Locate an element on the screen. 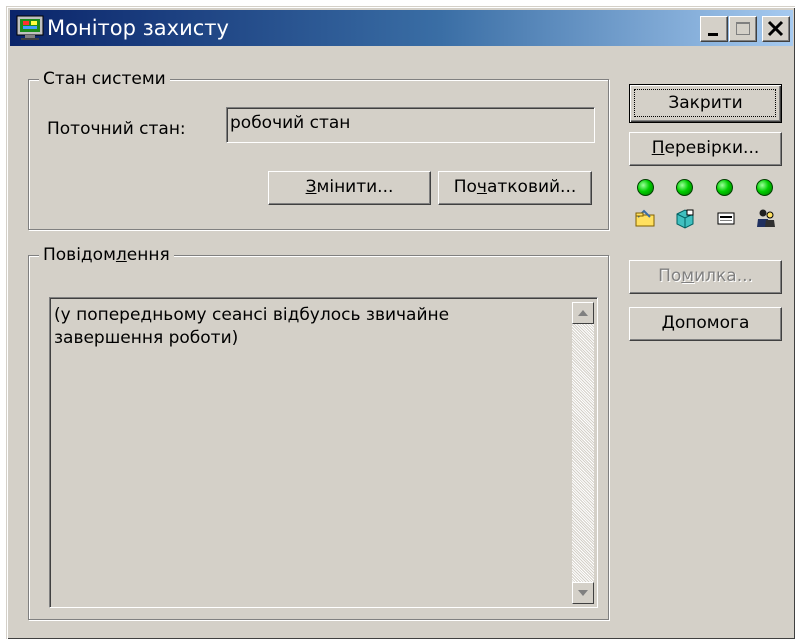  title-bar: Монітор захисту is located at coordinates (401, 28).